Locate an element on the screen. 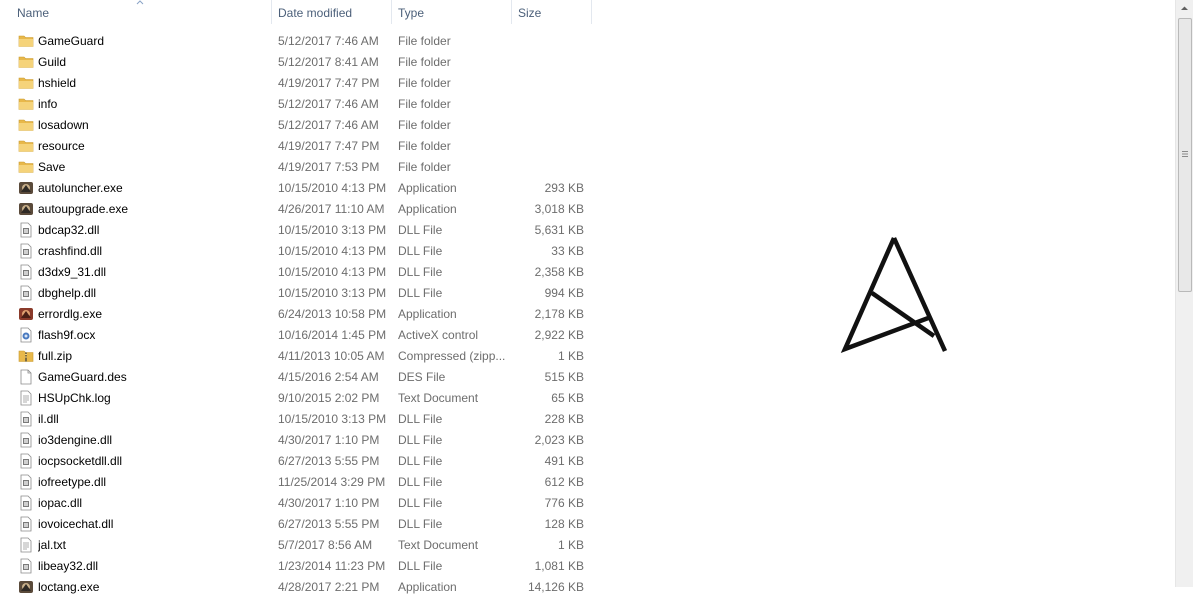  column-separator is located at coordinates (591, 12).